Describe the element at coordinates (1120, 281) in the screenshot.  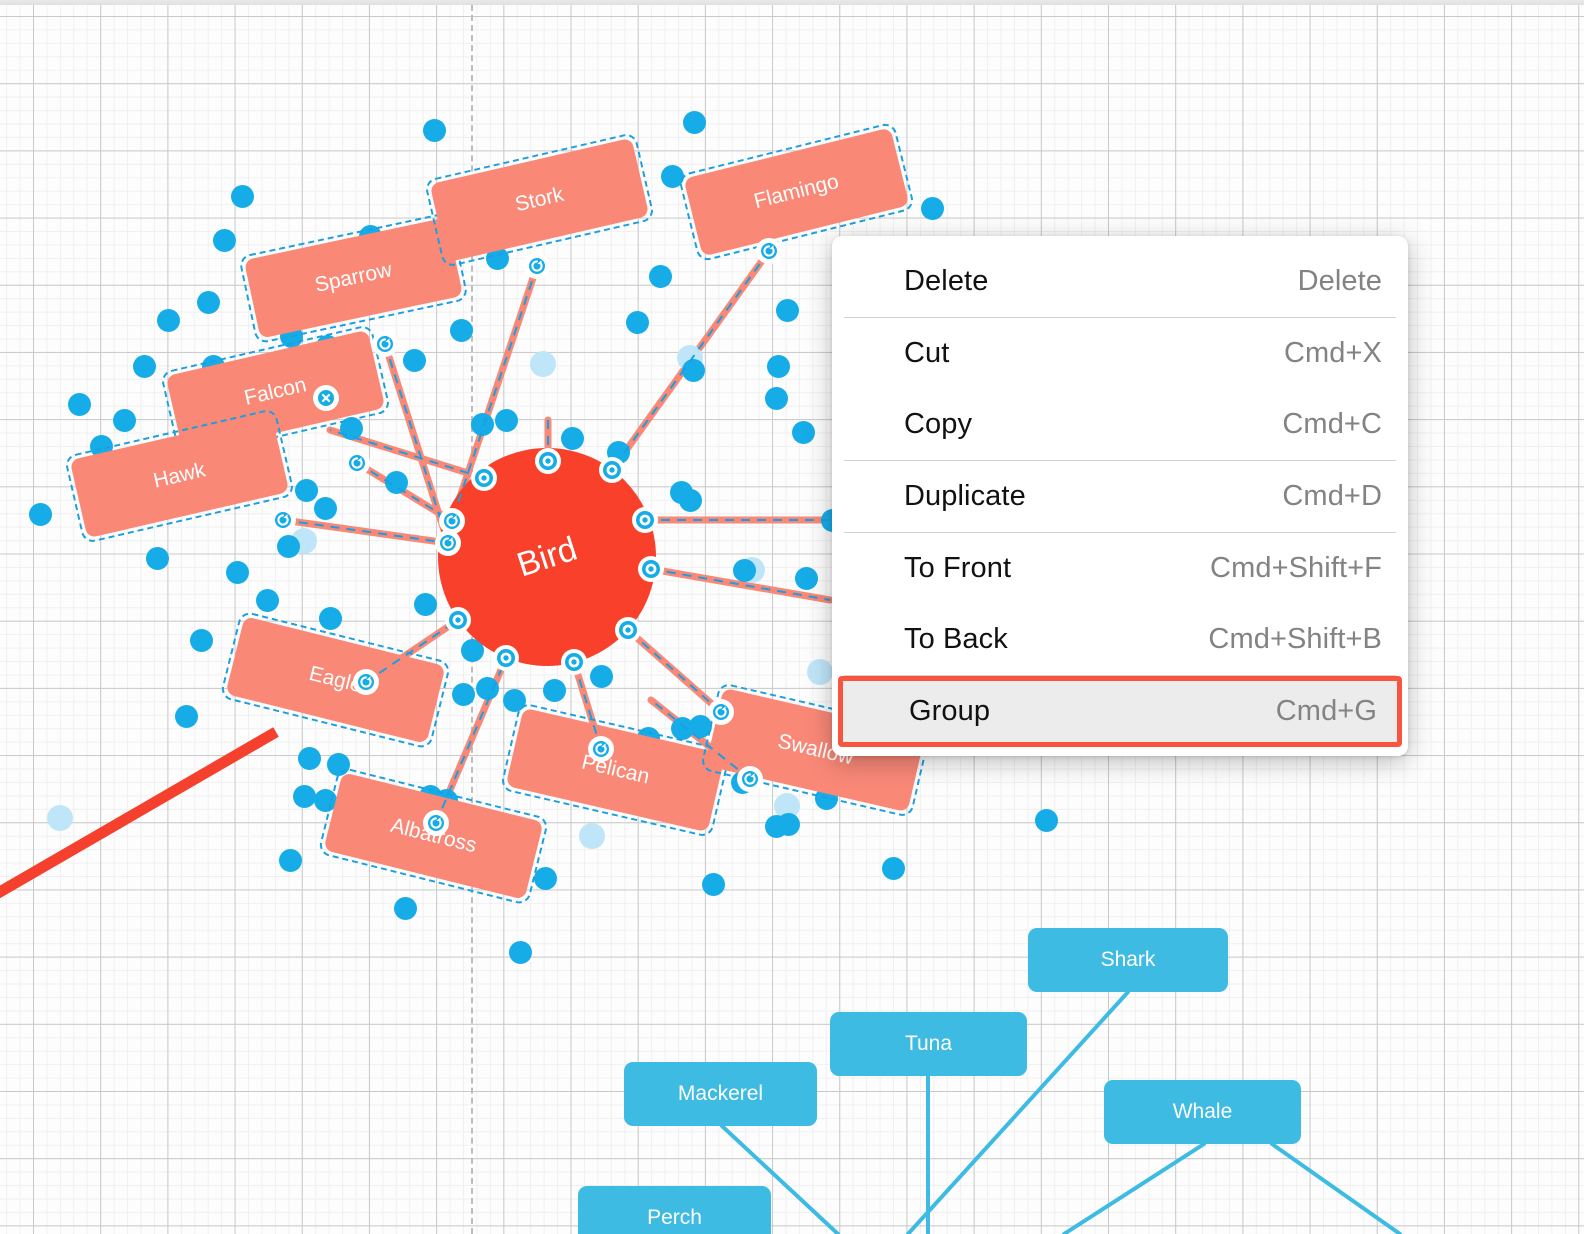
I see `menu-item-delete: Delete Delete` at that location.